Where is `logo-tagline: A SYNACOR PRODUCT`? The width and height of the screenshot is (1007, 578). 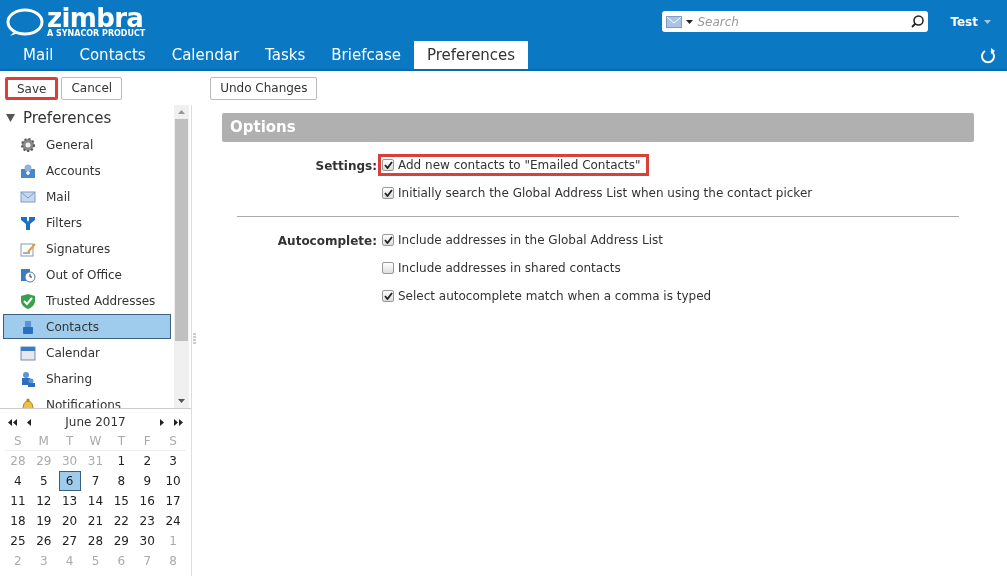
logo-tagline: A SYNACOR PRODUCT is located at coordinates (96, 33).